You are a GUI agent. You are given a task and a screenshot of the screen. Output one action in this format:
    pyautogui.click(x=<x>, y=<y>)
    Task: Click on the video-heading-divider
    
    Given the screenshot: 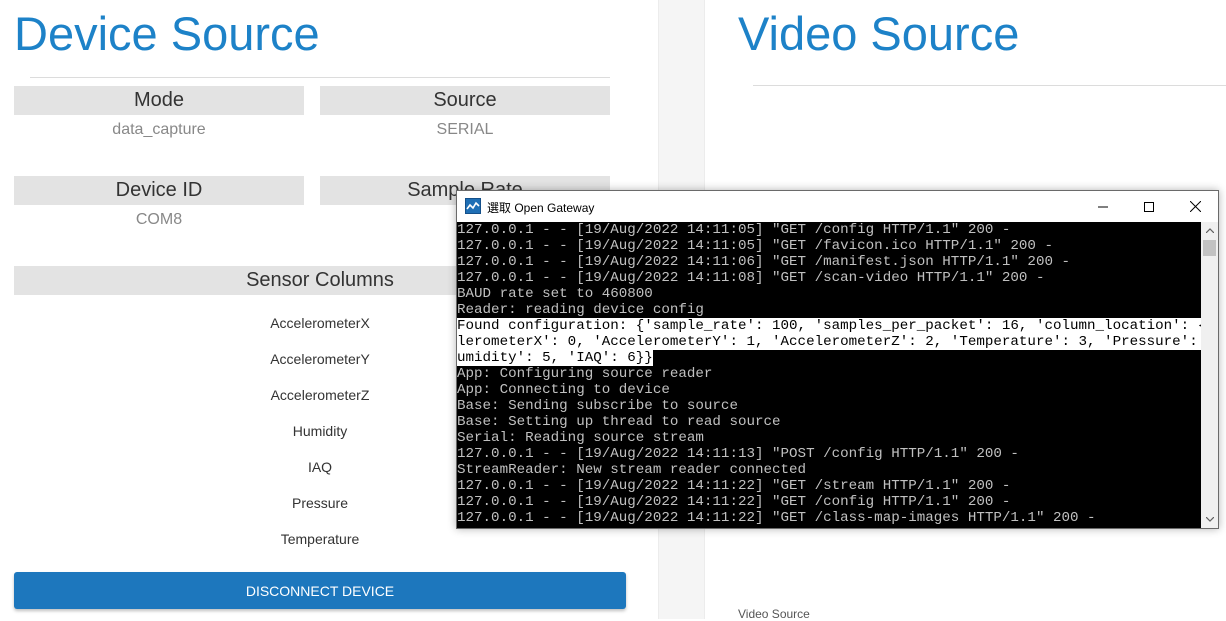 What is the action you would take?
    pyautogui.click(x=989, y=85)
    